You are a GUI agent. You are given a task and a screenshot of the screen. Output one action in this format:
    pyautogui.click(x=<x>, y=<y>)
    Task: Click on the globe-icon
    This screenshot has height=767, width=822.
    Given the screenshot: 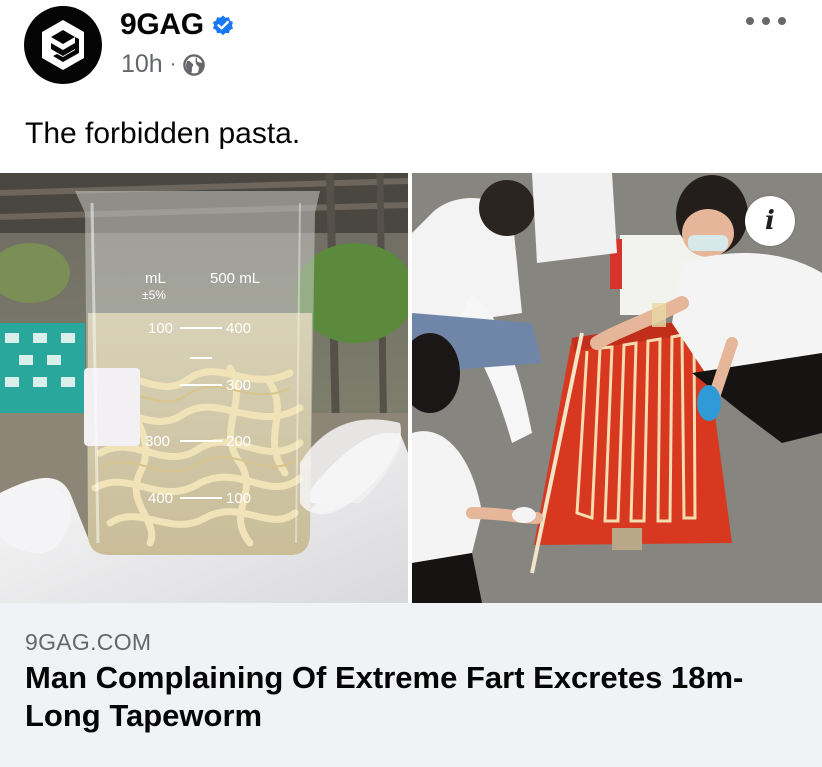 What is the action you would take?
    pyautogui.click(x=194, y=64)
    